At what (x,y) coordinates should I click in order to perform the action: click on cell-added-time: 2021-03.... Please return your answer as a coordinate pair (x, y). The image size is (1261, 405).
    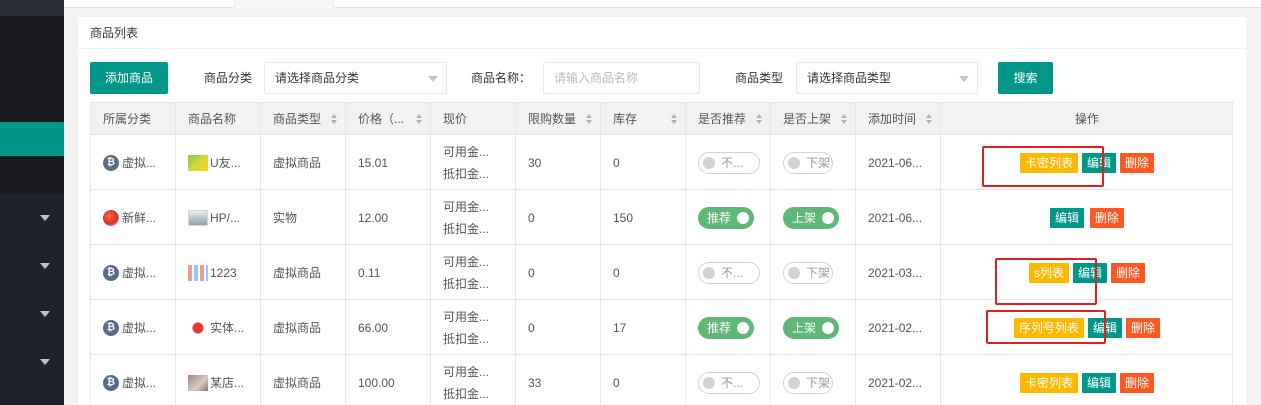
    Looking at the image, I should click on (898, 272).